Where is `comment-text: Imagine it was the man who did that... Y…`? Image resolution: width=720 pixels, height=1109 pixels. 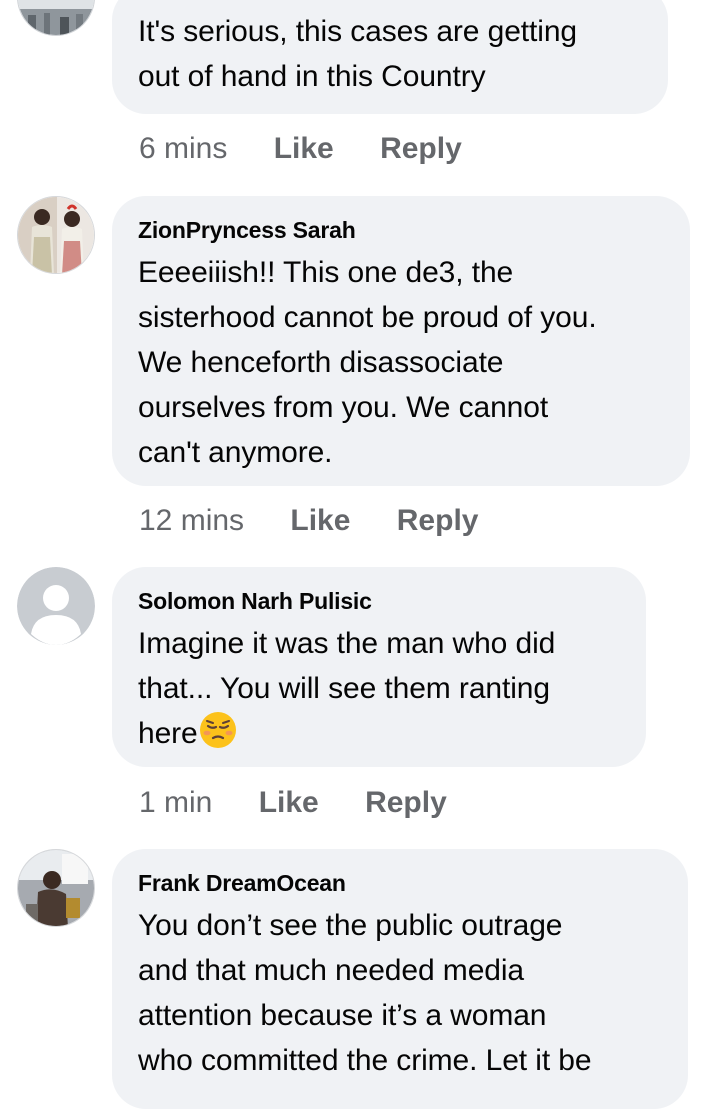
comment-text: Imagine it was the man who did that... Y… is located at coordinates (347, 688).